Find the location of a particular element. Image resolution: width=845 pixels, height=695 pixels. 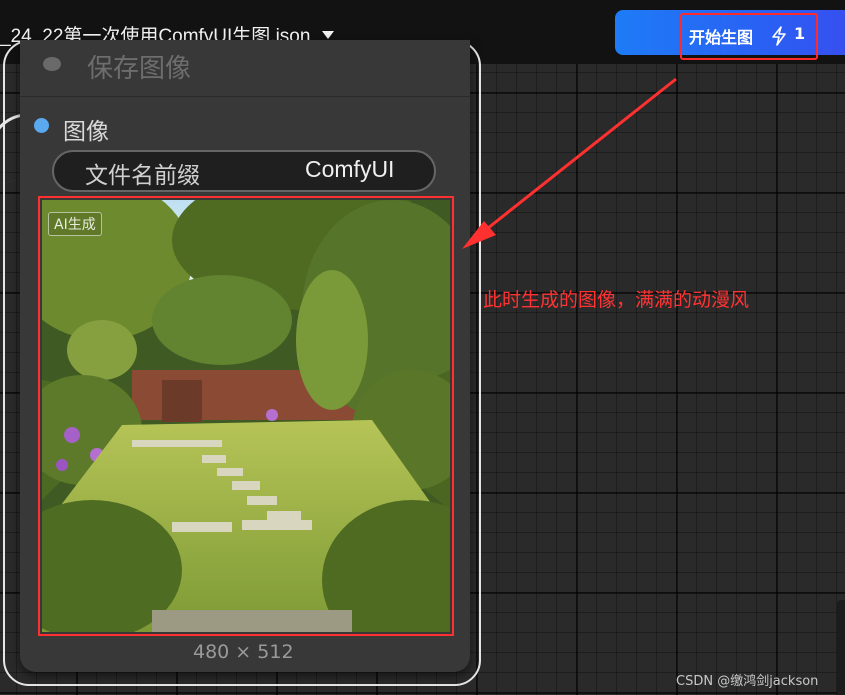

run-button-label: 开始生图 is located at coordinates (721, 36).